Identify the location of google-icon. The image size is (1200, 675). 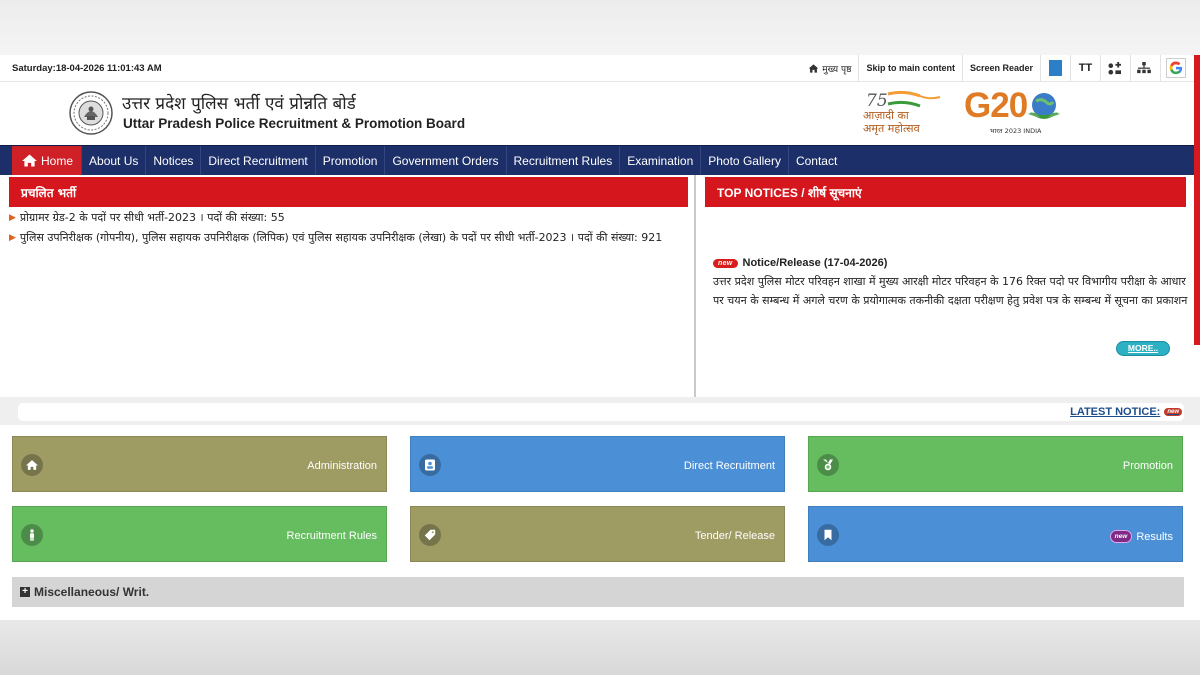
(1175, 68).